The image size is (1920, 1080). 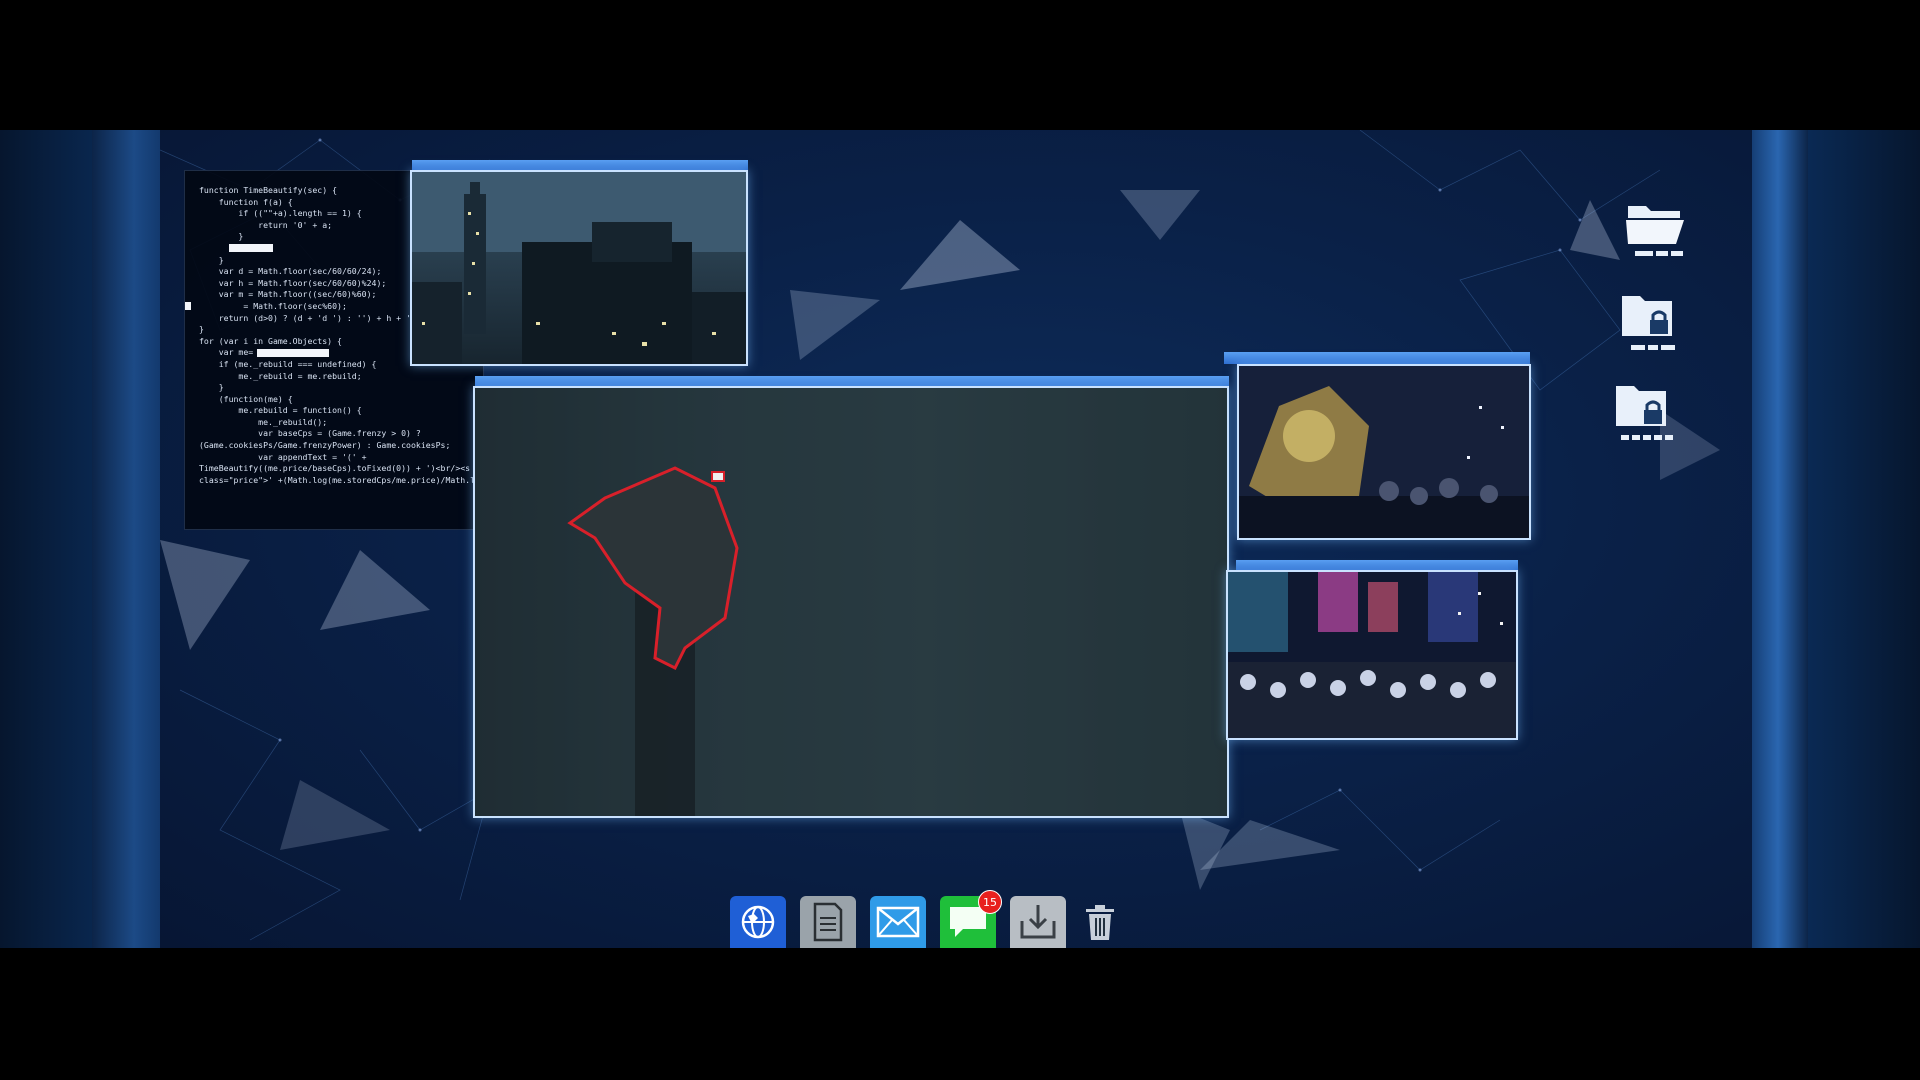 What do you see at coordinates (580, 165) in the screenshot?
I see `city-window-titlebar` at bounding box center [580, 165].